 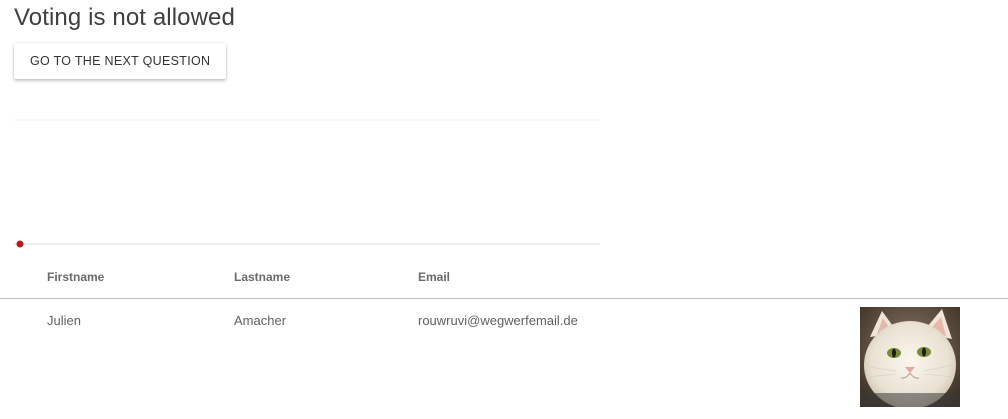 I want to click on avatar, so click(x=910, y=357).